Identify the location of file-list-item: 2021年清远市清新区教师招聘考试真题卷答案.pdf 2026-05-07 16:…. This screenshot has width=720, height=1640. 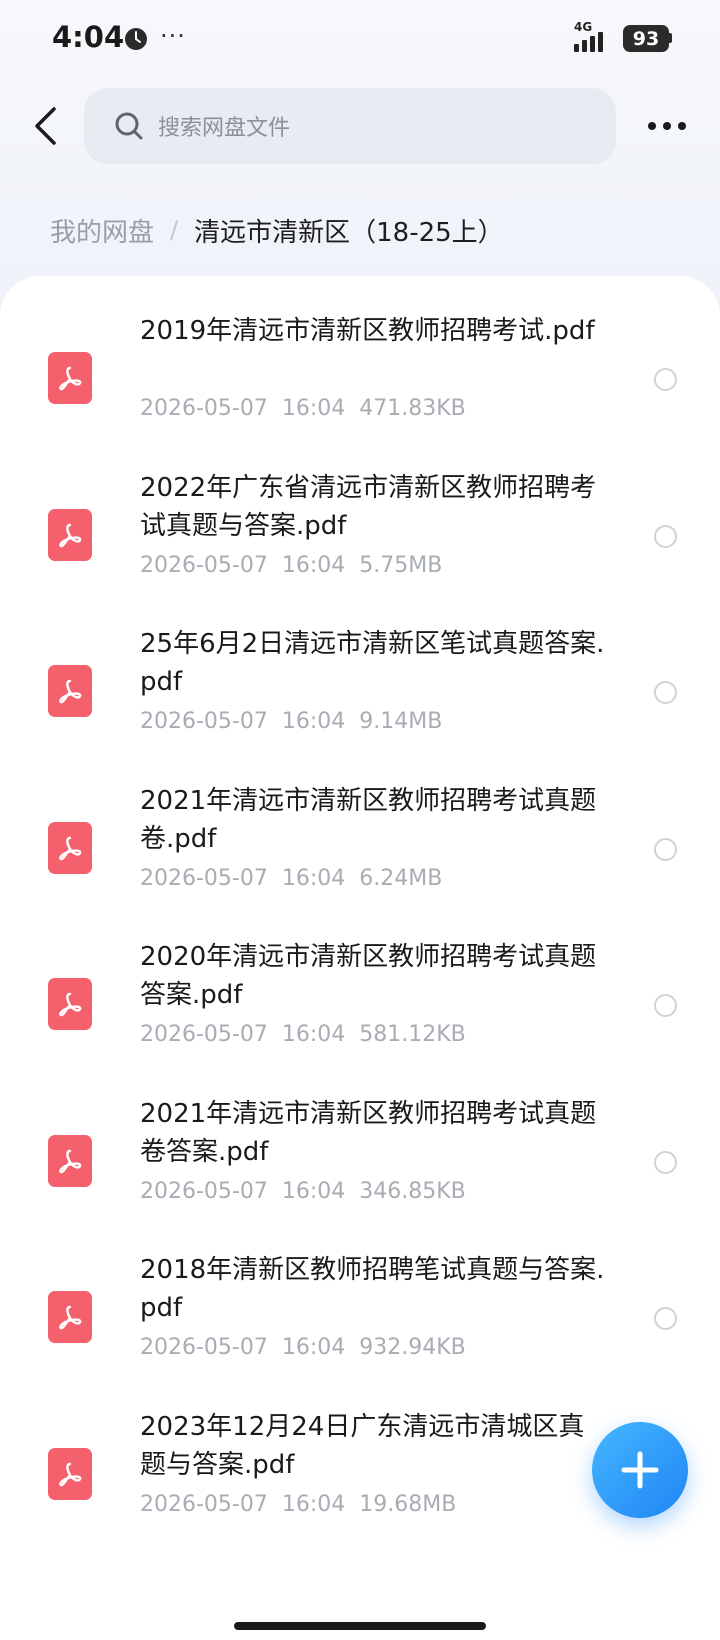
(360, 1173).